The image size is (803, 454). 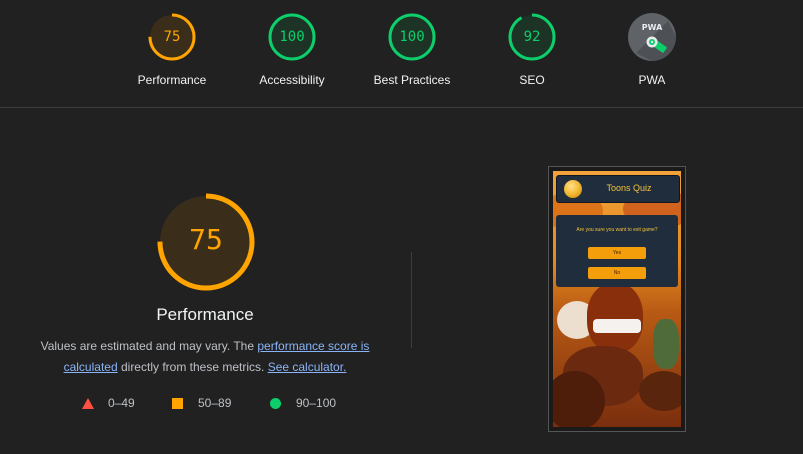 What do you see at coordinates (660, 391) in the screenshot?
I see `art-rock` at bounding box center [660, 391].